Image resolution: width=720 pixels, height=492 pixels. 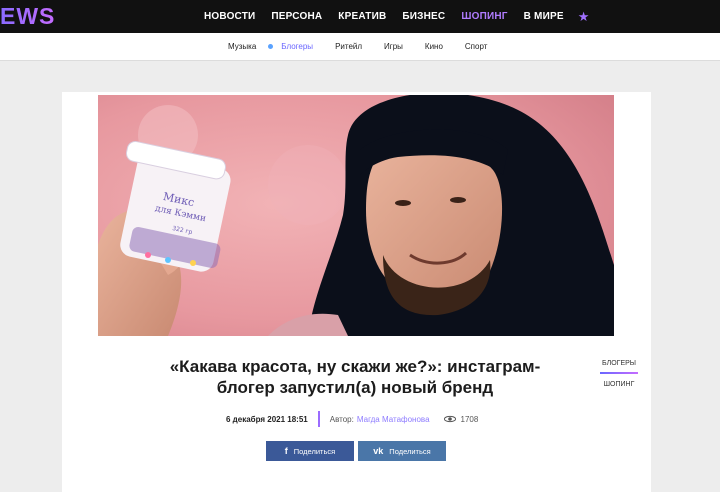 I want to click on tag-bloggers: Блогеры, so click(x=619, y=363).